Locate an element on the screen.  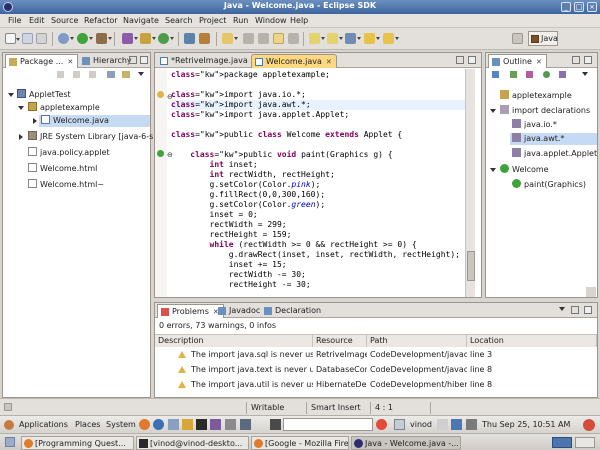
tree-item-welcome-html-backup: Welcome.html~ is located at coordinates (66, 185).